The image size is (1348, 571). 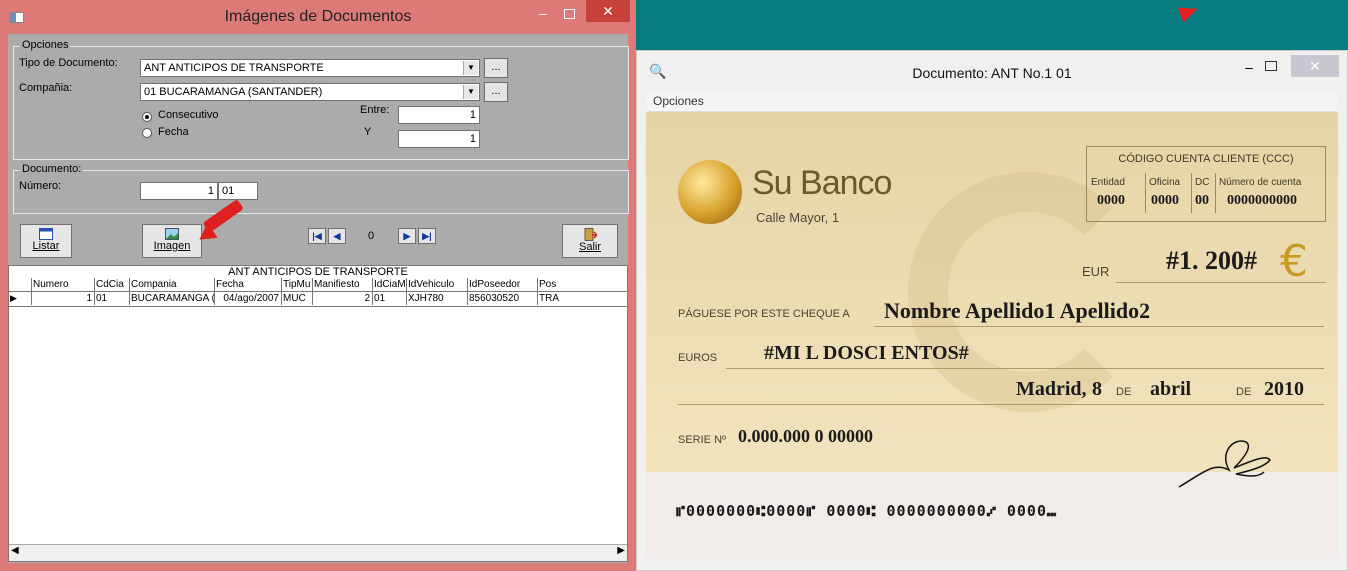 What do you see at coordinates (439, 139) in the screenshot?
I see `y-input: 1` at bounding box center [439, 139].